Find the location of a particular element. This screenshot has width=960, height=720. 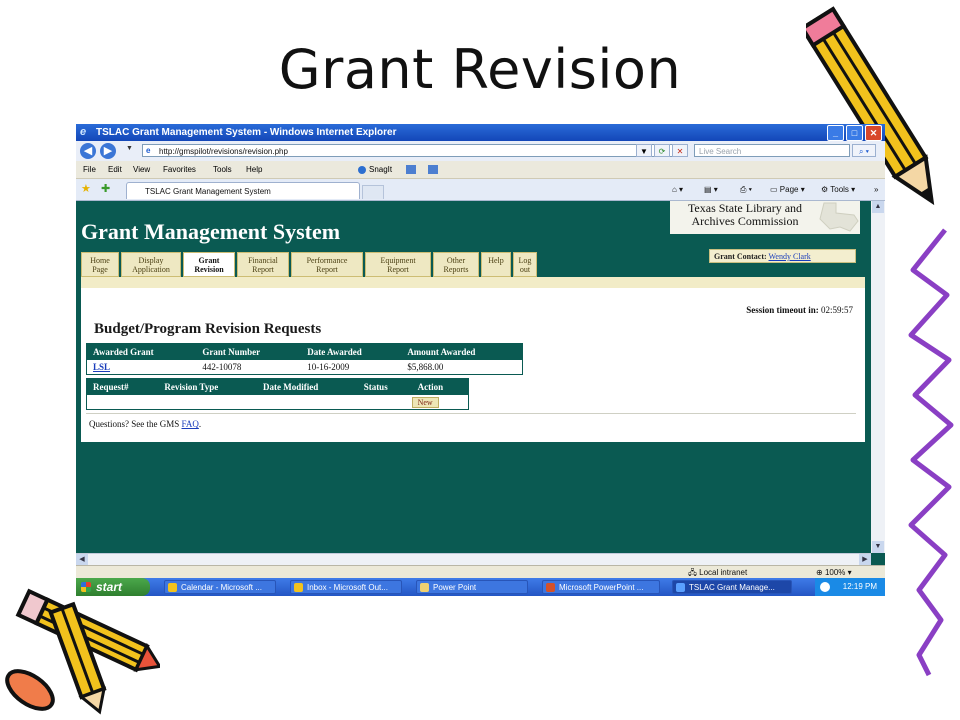

search-button: ⌕ ▾ is located at coordinates (864, 150).